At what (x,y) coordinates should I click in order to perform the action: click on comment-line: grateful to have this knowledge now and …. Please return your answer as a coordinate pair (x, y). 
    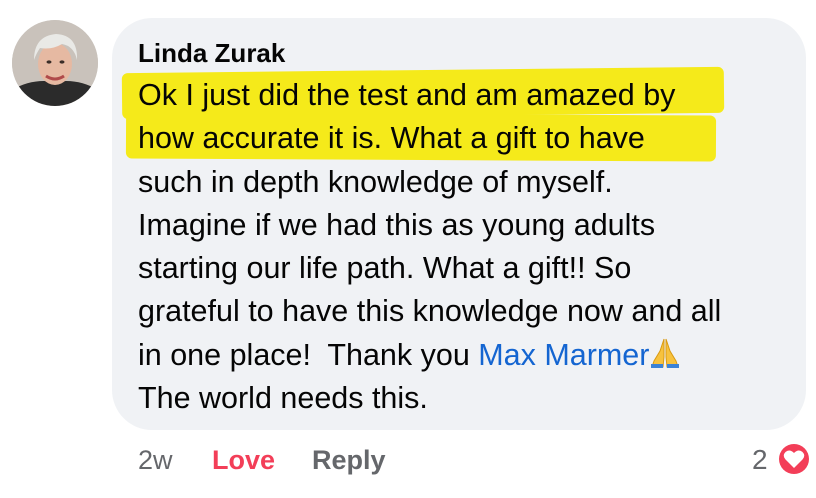
    Looking at the image, I should click on (430, 311).